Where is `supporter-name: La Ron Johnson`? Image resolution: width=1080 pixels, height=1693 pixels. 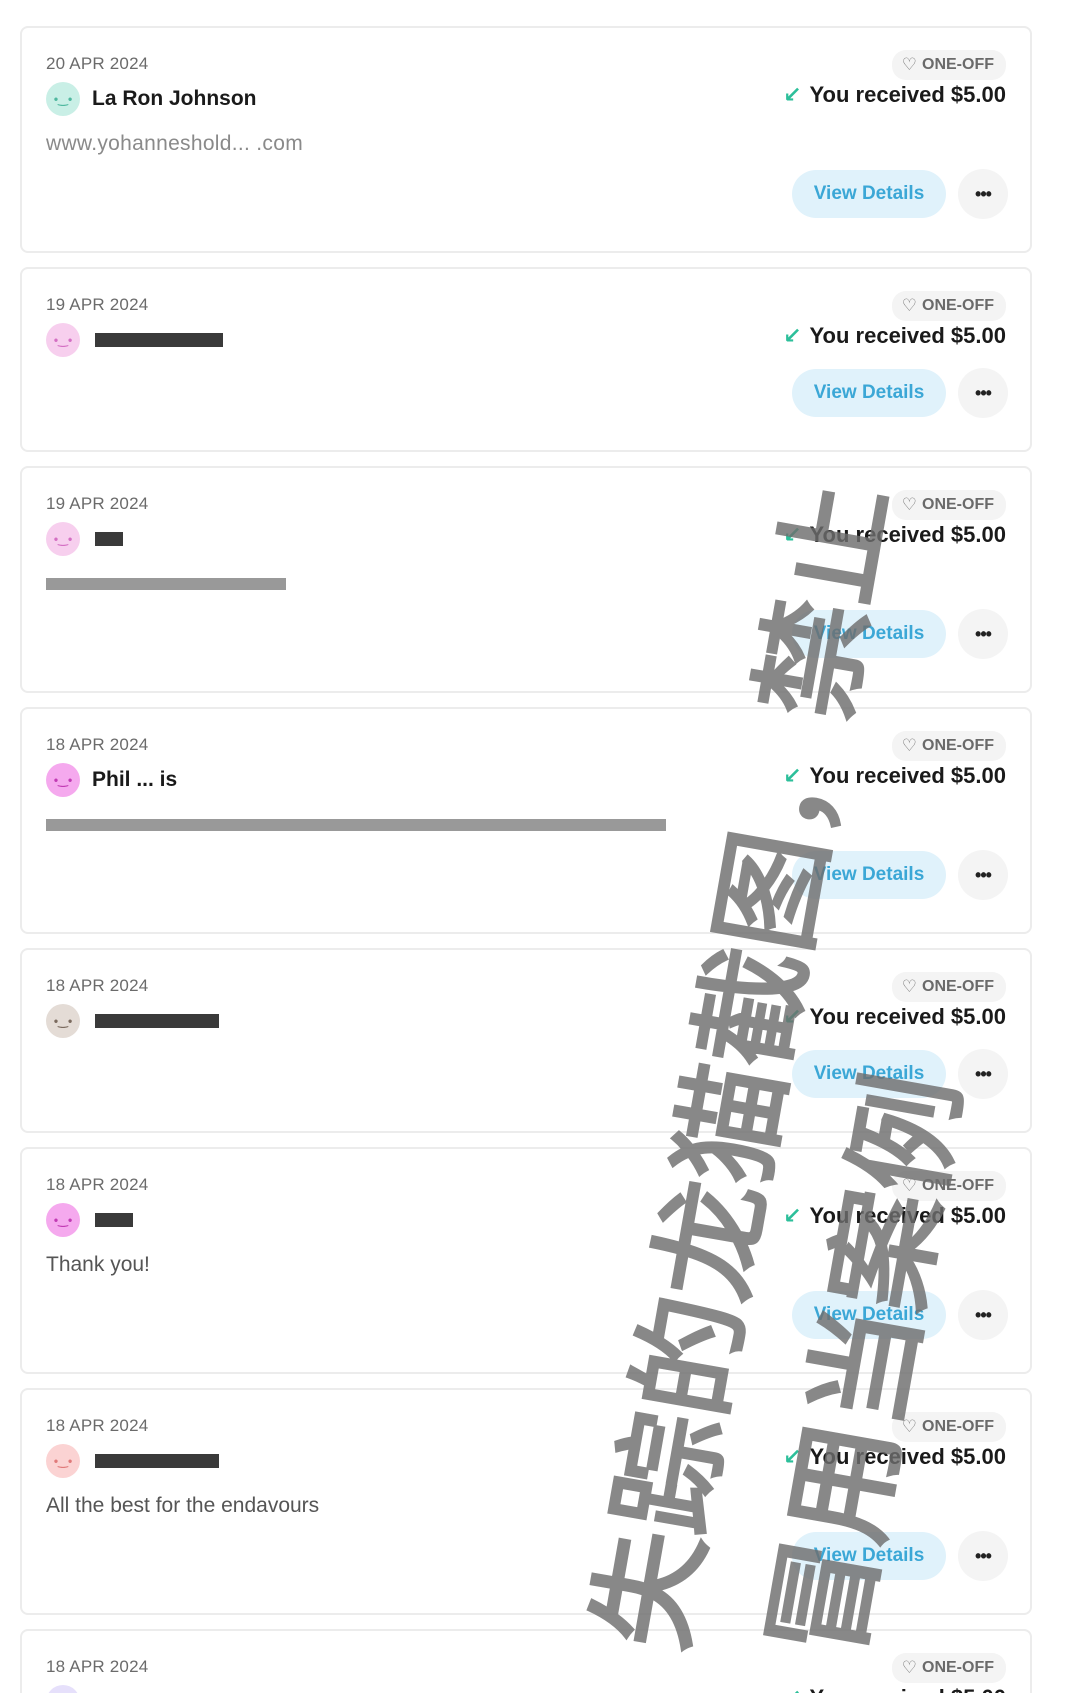
supporter-name: La Ron Johnson is located at coordinates (174, 98).